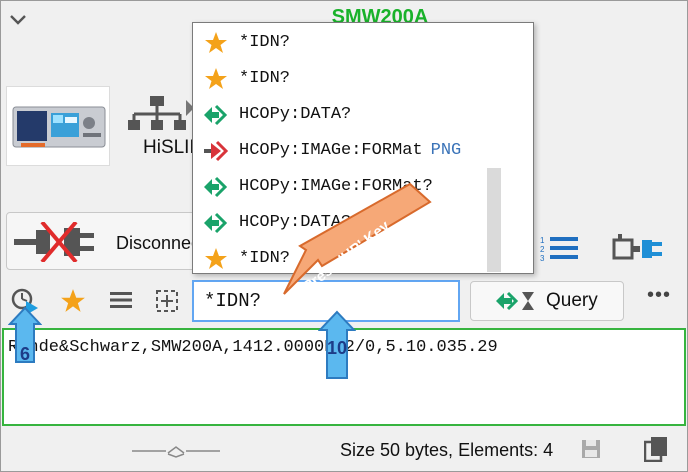  Describe the element at coordinates (24, 354) in the screenshot. I see `callout-number: 6` at that location.